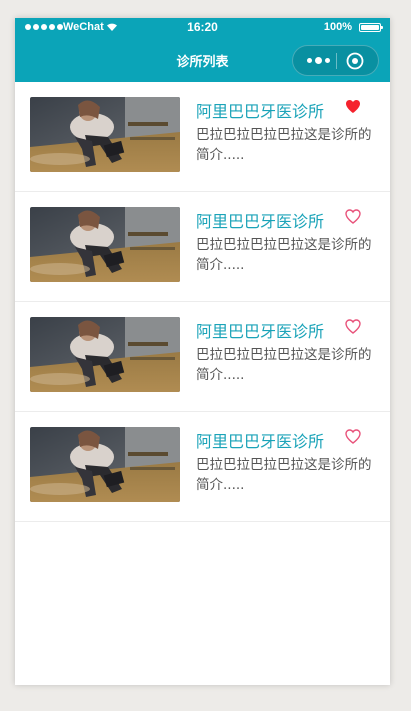 This screenshot has height=711, width=411. Describe the element at coordinates (371, 27) in the screenshot. I see `battery-icon` at that location.